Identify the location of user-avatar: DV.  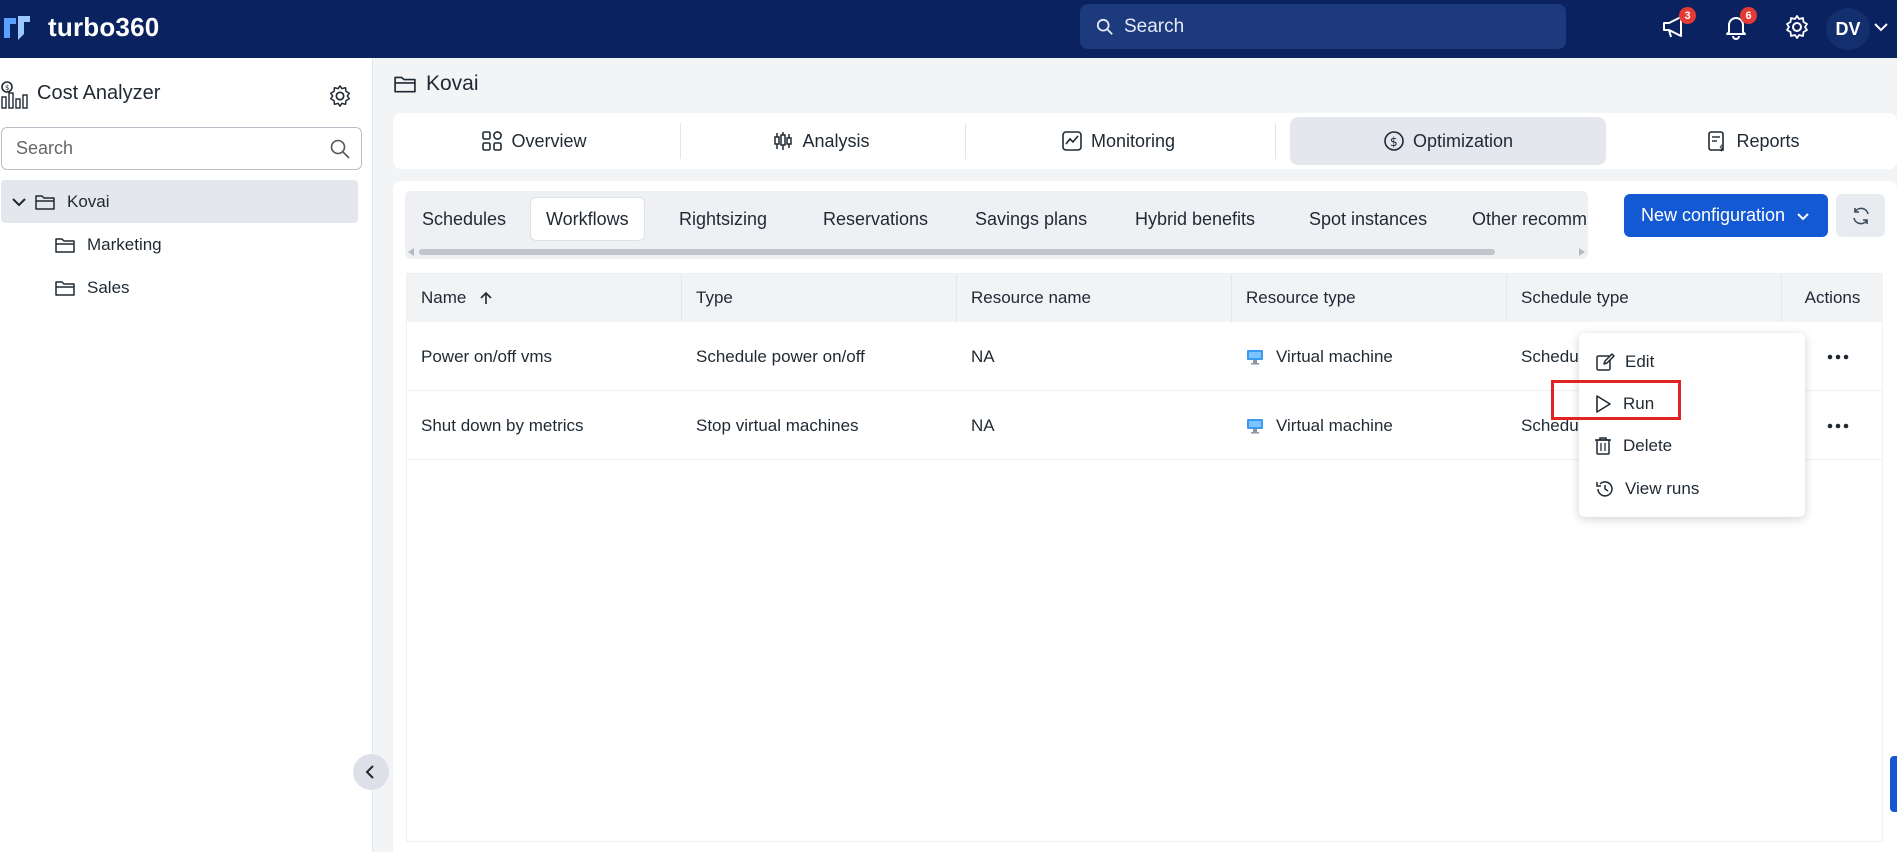
(1848, 29).